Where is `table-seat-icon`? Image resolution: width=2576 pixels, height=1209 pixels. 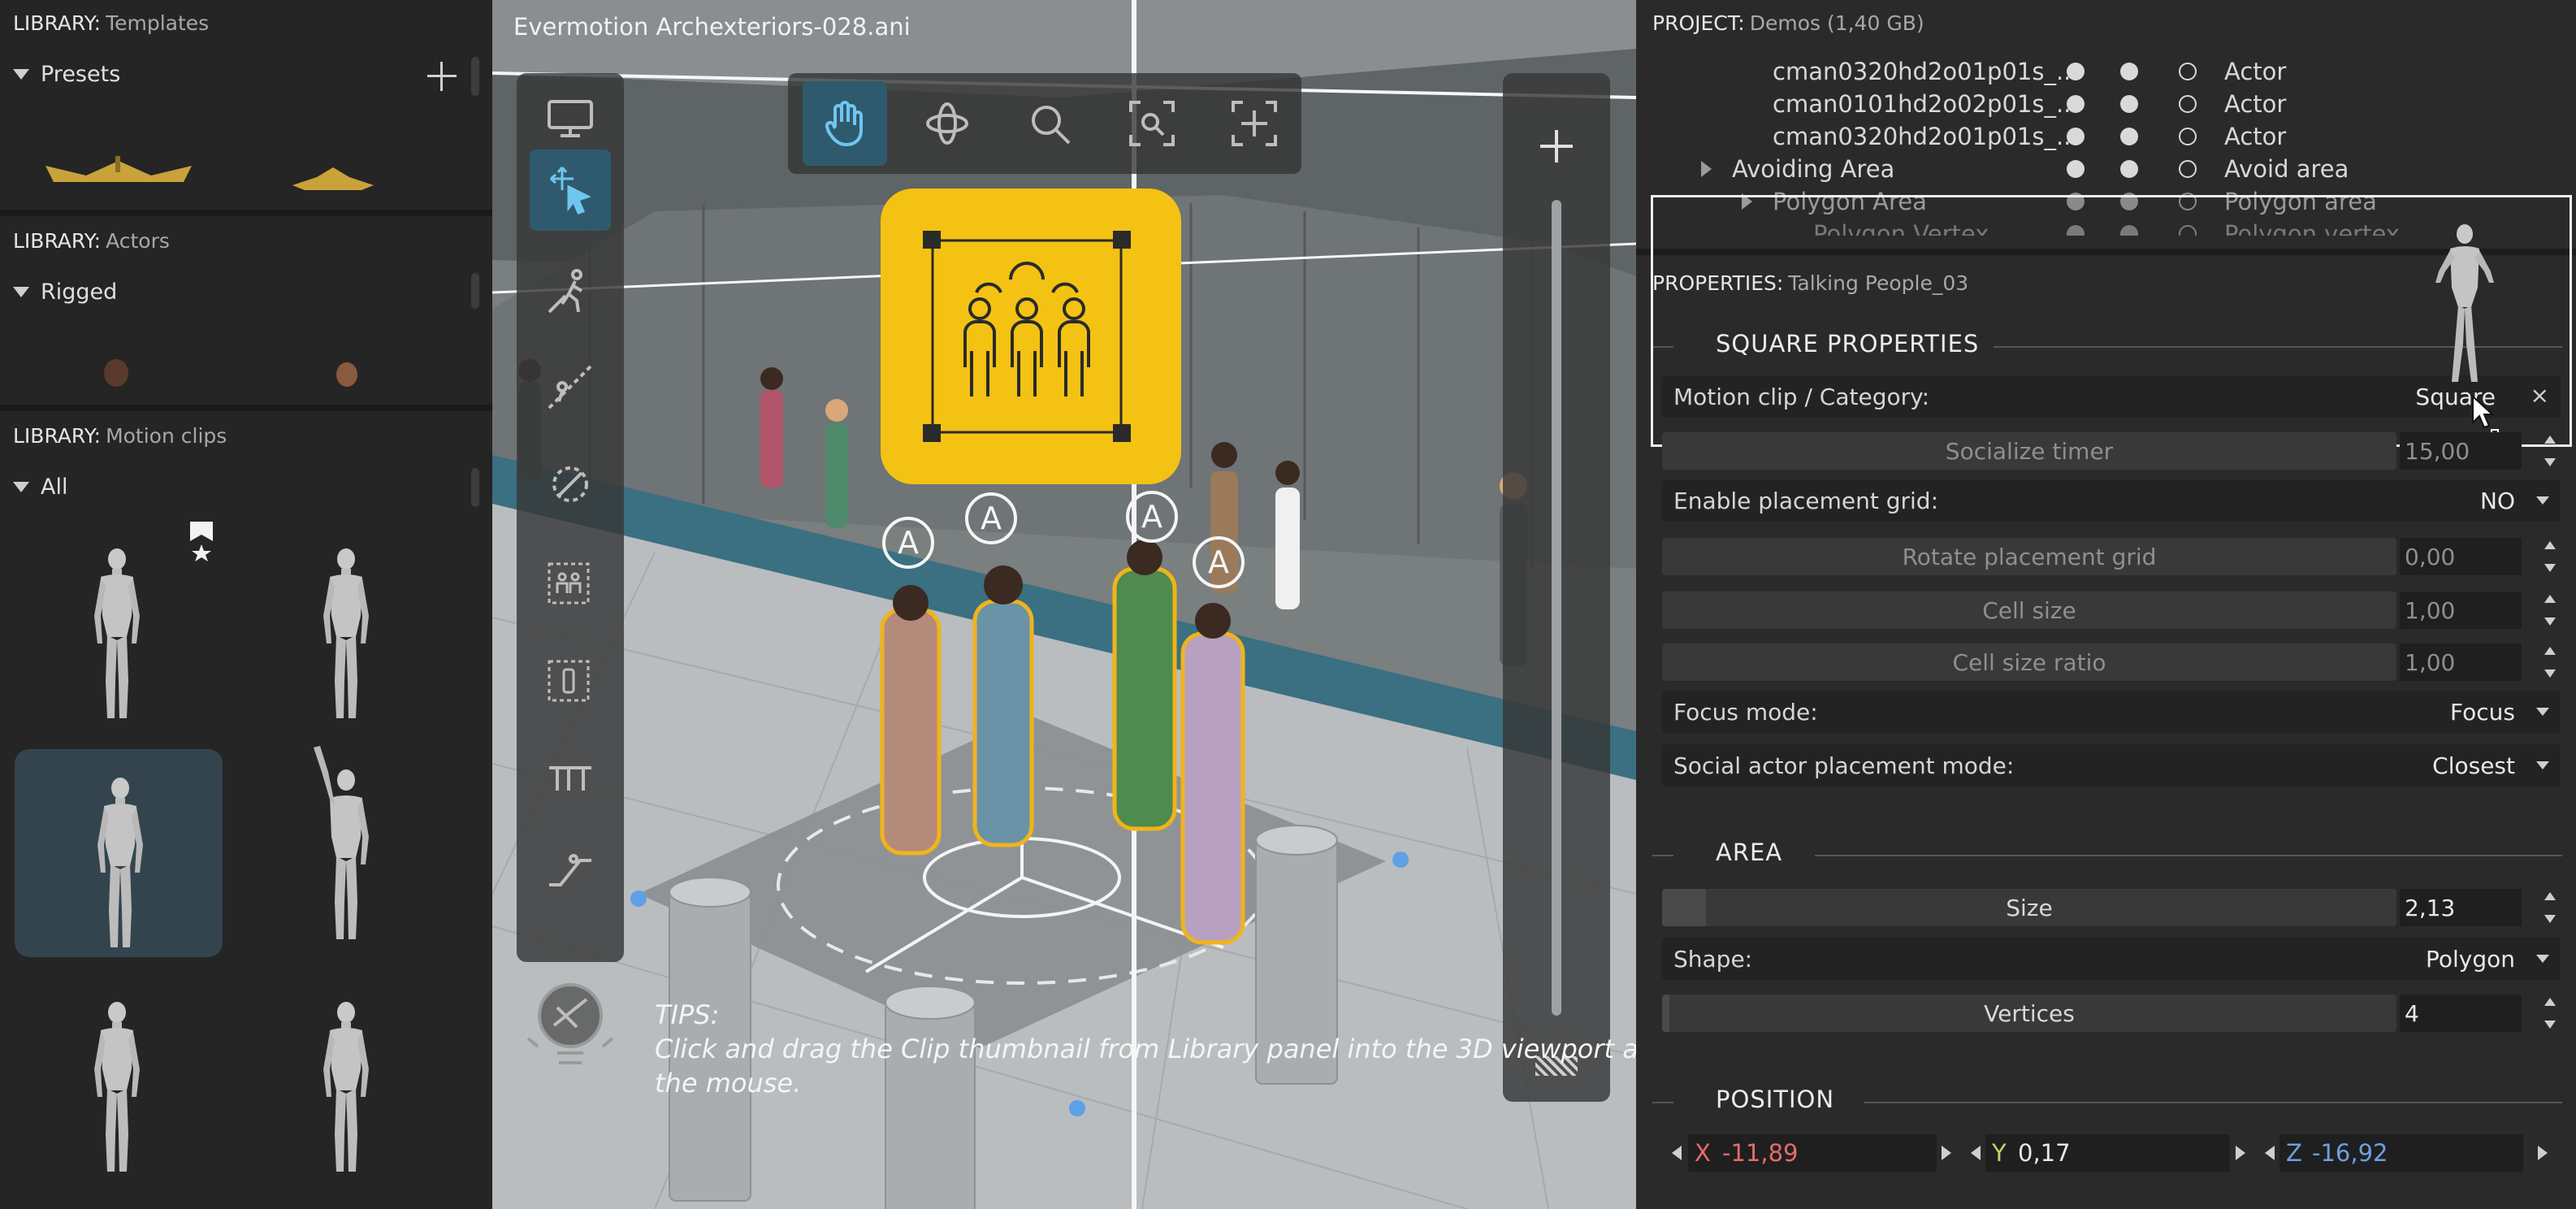
table-seat-icon is located at coordinates (571, 775).